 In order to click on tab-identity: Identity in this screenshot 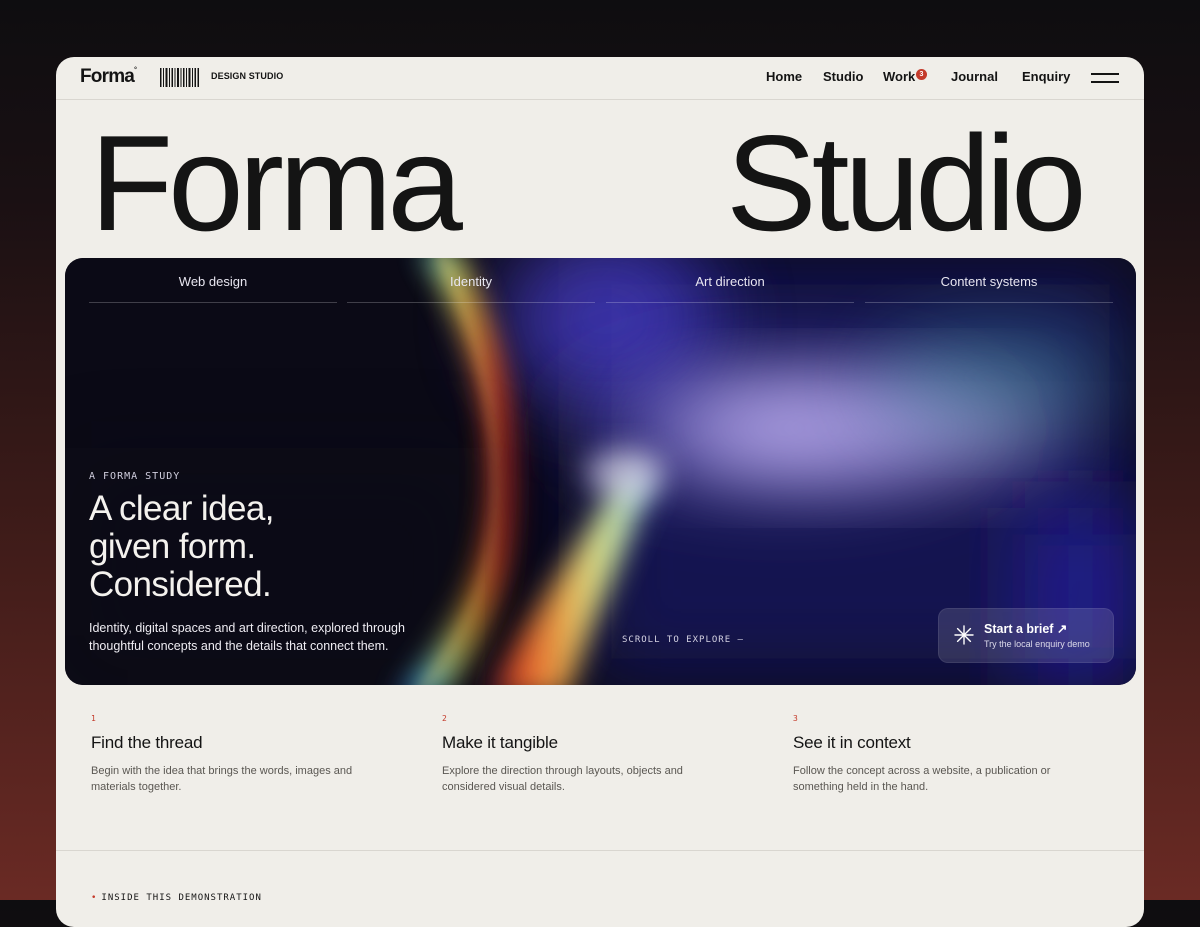, I will do `click(471, 280)`.